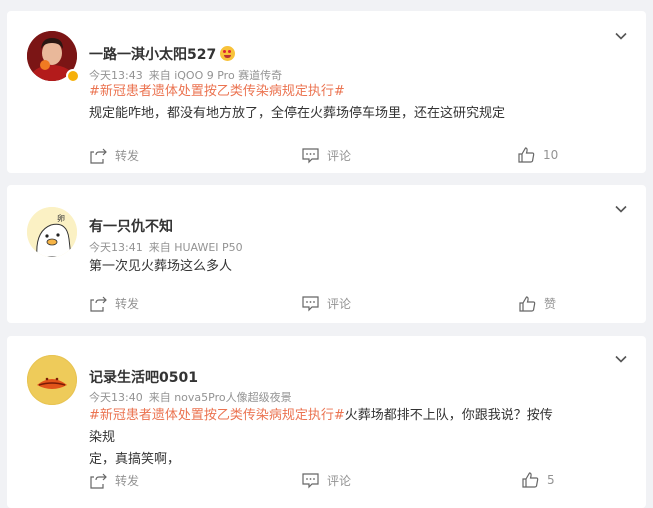 This screenshot has height=508, width=653. What do you see at coordinates (538, 155) in the screenshot?
I see `like-button: 10` at bounding box center [538, 155].